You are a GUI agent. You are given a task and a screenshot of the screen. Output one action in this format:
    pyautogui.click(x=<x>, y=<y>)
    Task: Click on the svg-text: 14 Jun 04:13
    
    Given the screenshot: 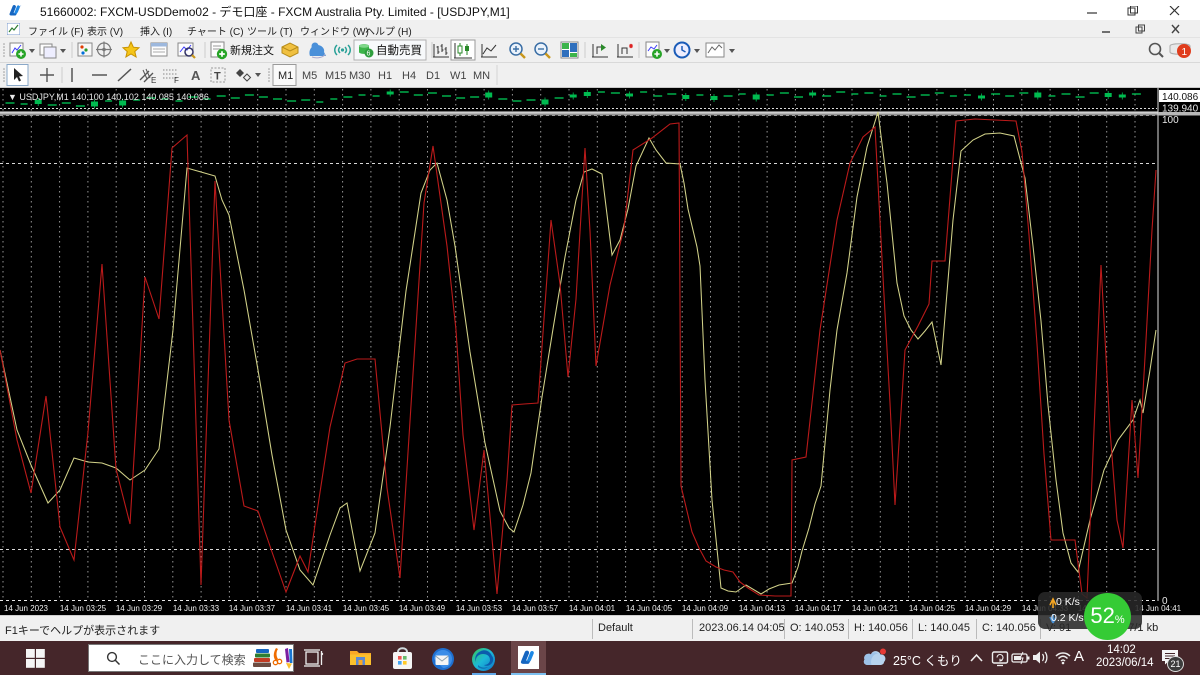 What is the action you would take?
    pyautogui.click(x=762, y=608)
    